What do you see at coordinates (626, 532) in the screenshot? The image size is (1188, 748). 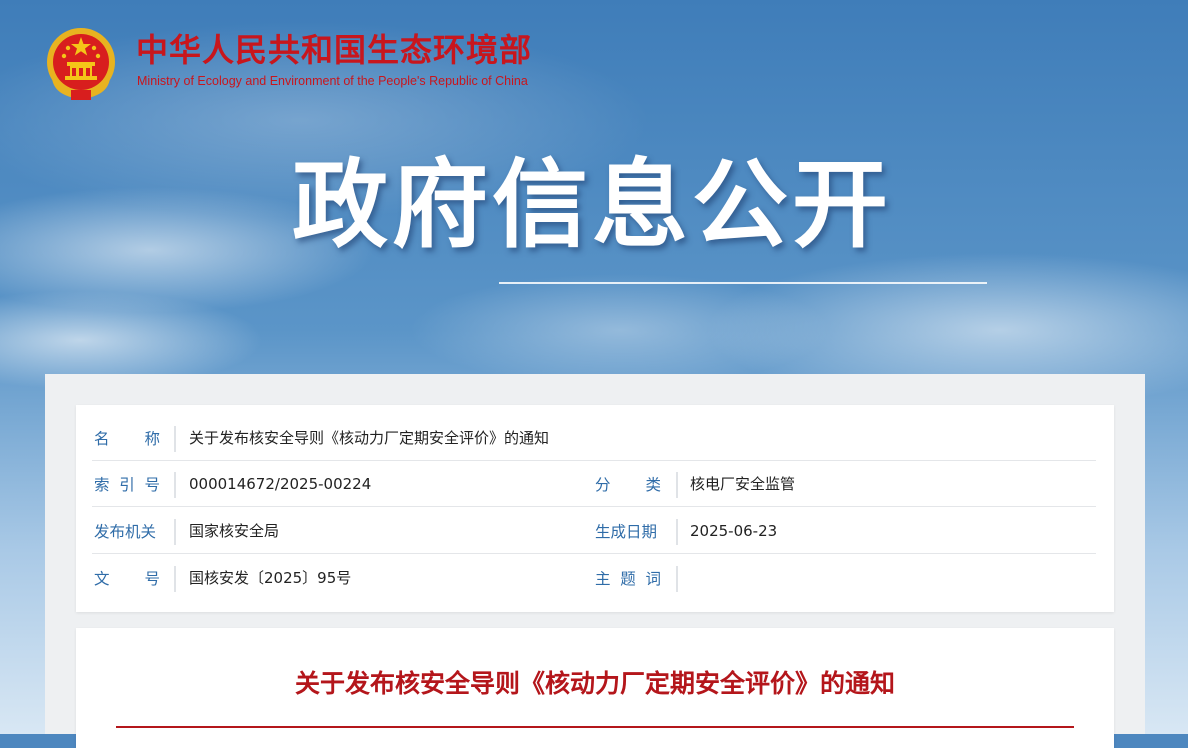 I see `meta-label-date: 生成日期` at bounding box center [626, 532].